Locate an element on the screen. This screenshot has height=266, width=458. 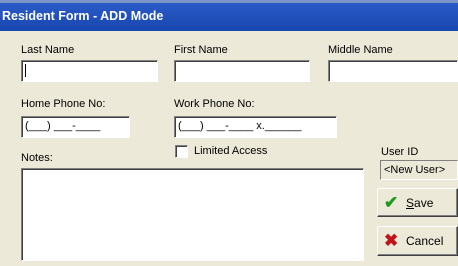
home-phone-input: (___) ___-____ is located at coordinates (75, 127).